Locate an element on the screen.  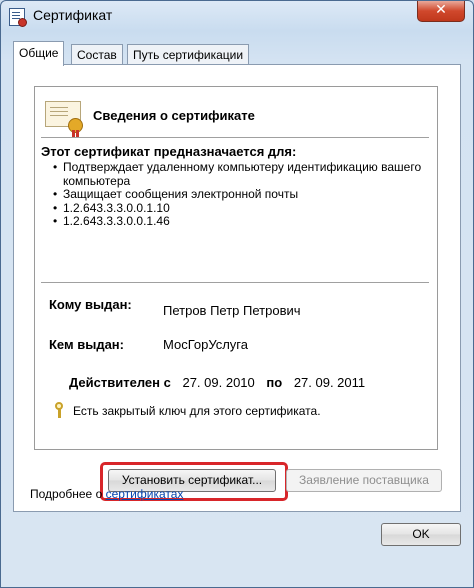
issued-to-label: Кому выдан: is located at coordinates (90, 304).